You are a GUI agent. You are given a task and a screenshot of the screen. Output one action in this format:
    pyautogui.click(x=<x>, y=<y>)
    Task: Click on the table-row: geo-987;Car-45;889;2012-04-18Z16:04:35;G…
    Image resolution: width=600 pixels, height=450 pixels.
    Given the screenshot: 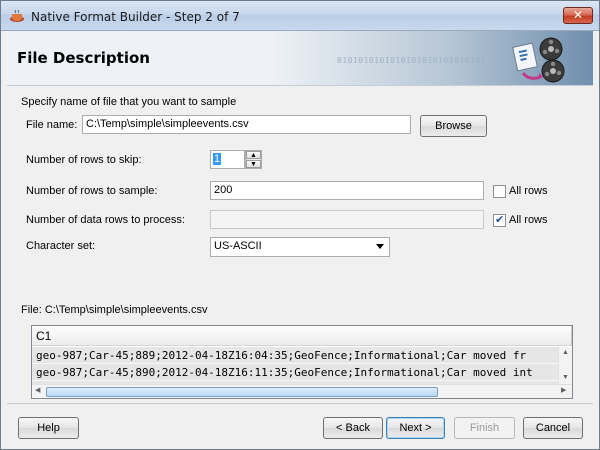 What is the action you would take?
    pyautogui.click(x=295, y=355)
    